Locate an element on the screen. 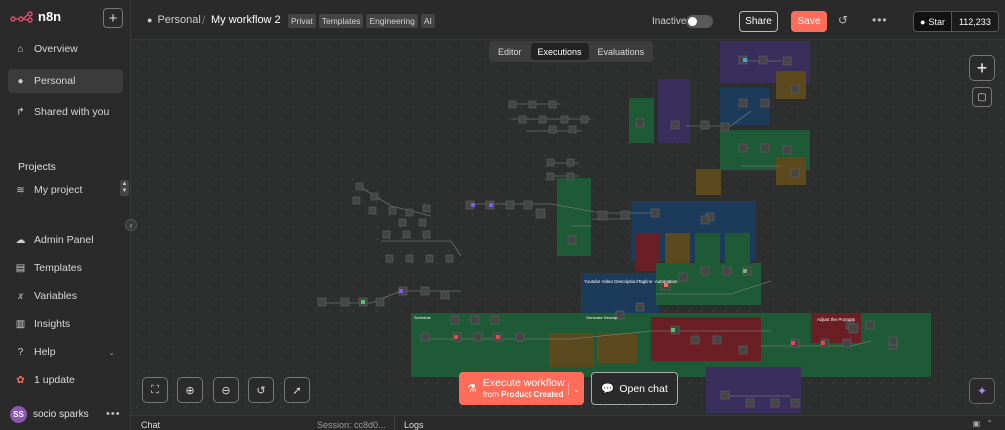 The image size is (1005, 430). generate-note-title: Generate Descrip is located at coordinates (602, 317).